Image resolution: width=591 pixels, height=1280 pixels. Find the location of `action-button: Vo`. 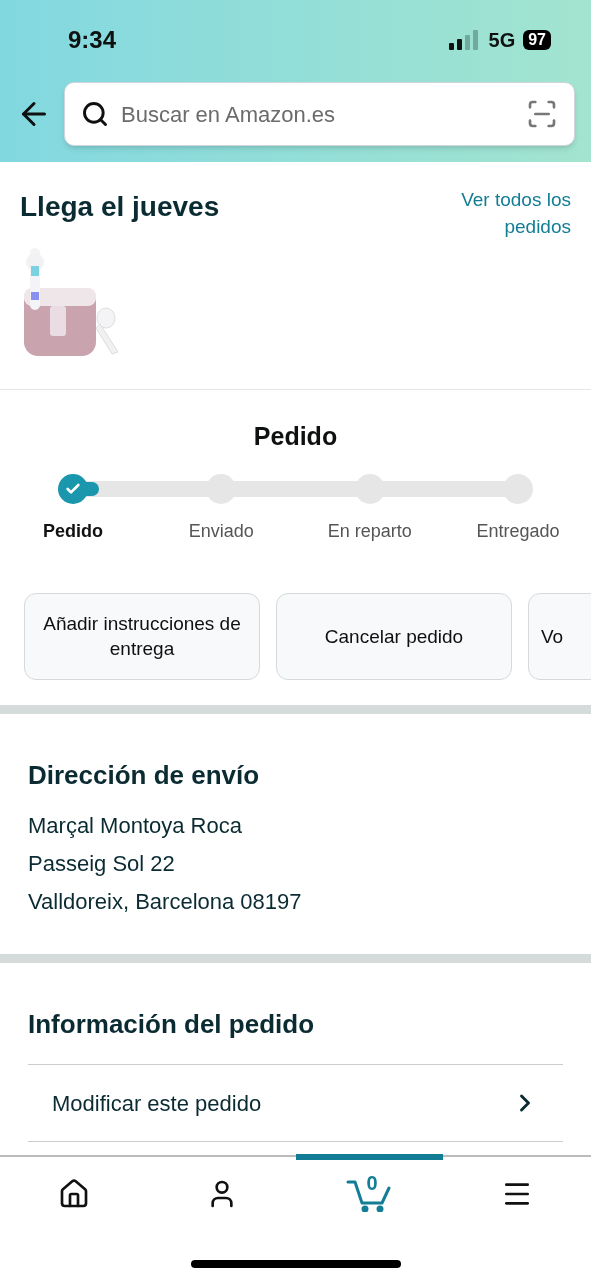

action-button: Vo is located at coordinates (559, 636).